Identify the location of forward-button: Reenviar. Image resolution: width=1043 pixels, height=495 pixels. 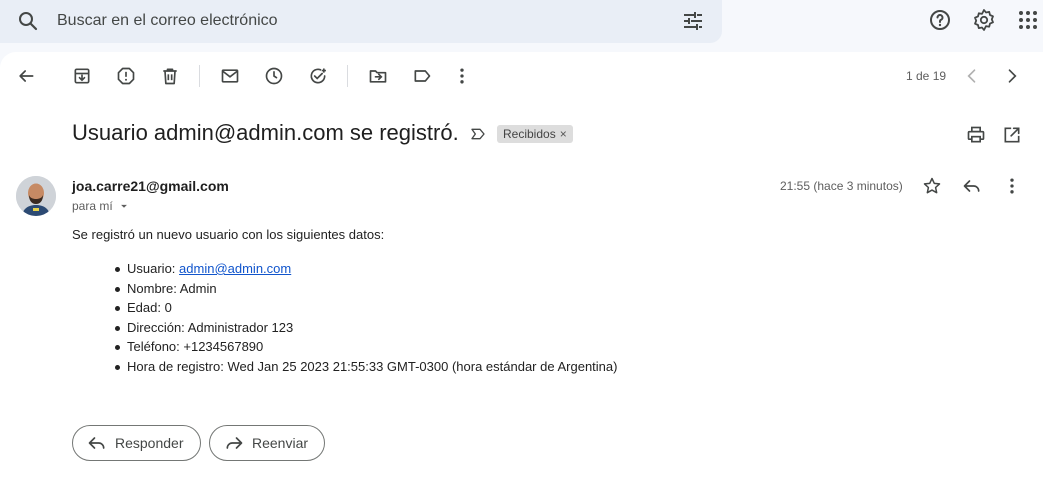
(267, 443).